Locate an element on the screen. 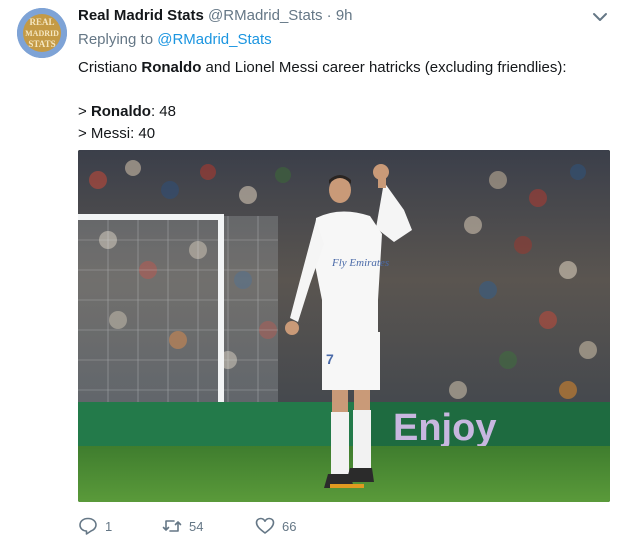 This screenshot has width=620, height=543. like-count: 66 is located at coordinates (289, 526).